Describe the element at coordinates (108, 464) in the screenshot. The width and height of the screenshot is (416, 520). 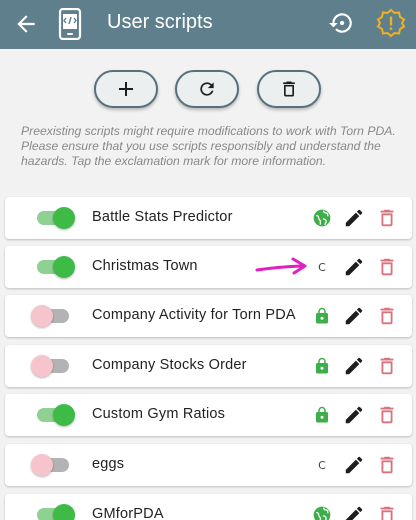
I see `script-name: eggs` at that location.